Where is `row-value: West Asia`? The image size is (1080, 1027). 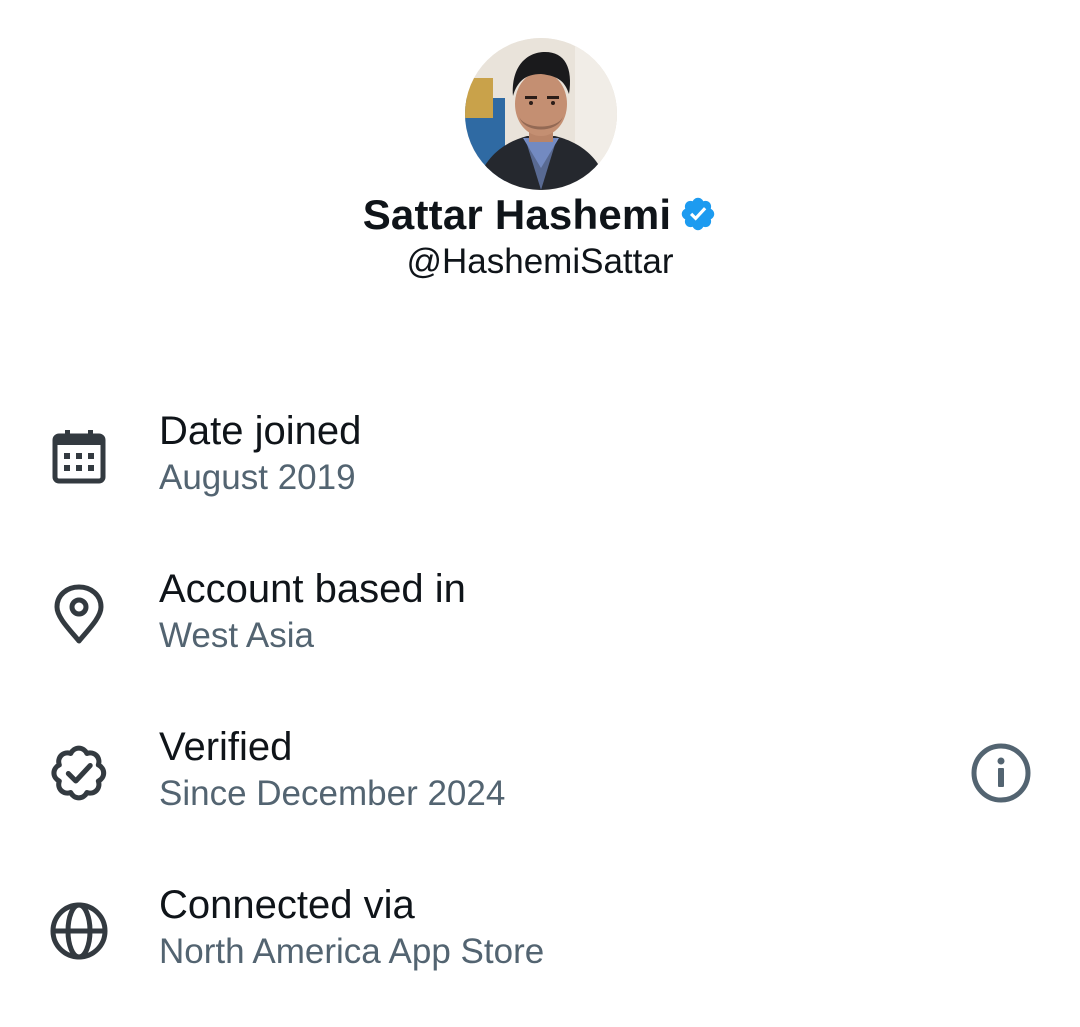
row-value: West Asia is located at coordinates (236, 635).